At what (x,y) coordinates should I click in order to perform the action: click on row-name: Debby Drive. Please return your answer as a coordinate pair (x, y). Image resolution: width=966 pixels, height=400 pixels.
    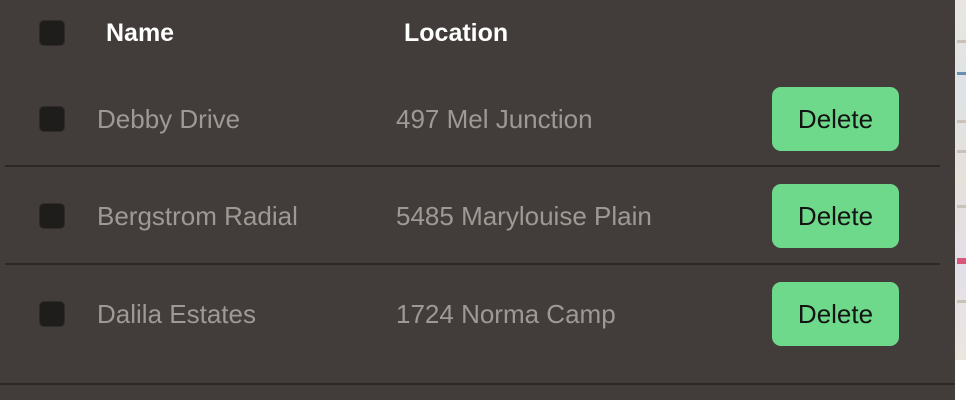
    Looking at the image, I should click on (169, 119).